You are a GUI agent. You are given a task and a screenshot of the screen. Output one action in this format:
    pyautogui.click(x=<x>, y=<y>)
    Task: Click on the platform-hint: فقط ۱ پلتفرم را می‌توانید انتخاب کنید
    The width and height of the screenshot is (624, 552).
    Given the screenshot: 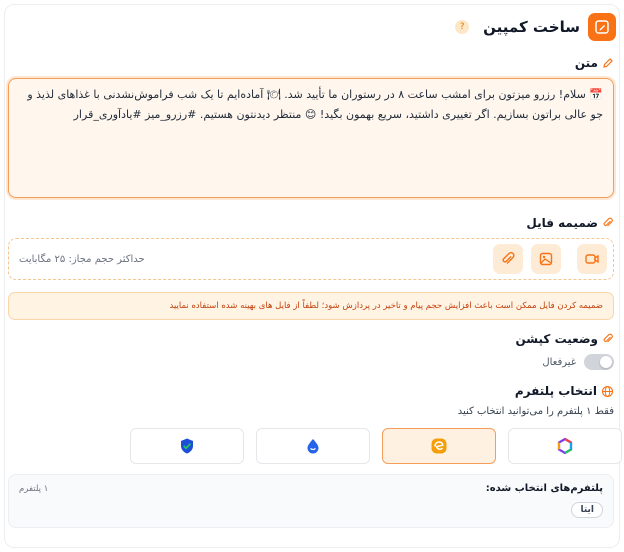 What is the action you would take?
    pyautogui.click(x=535, y=411)
    